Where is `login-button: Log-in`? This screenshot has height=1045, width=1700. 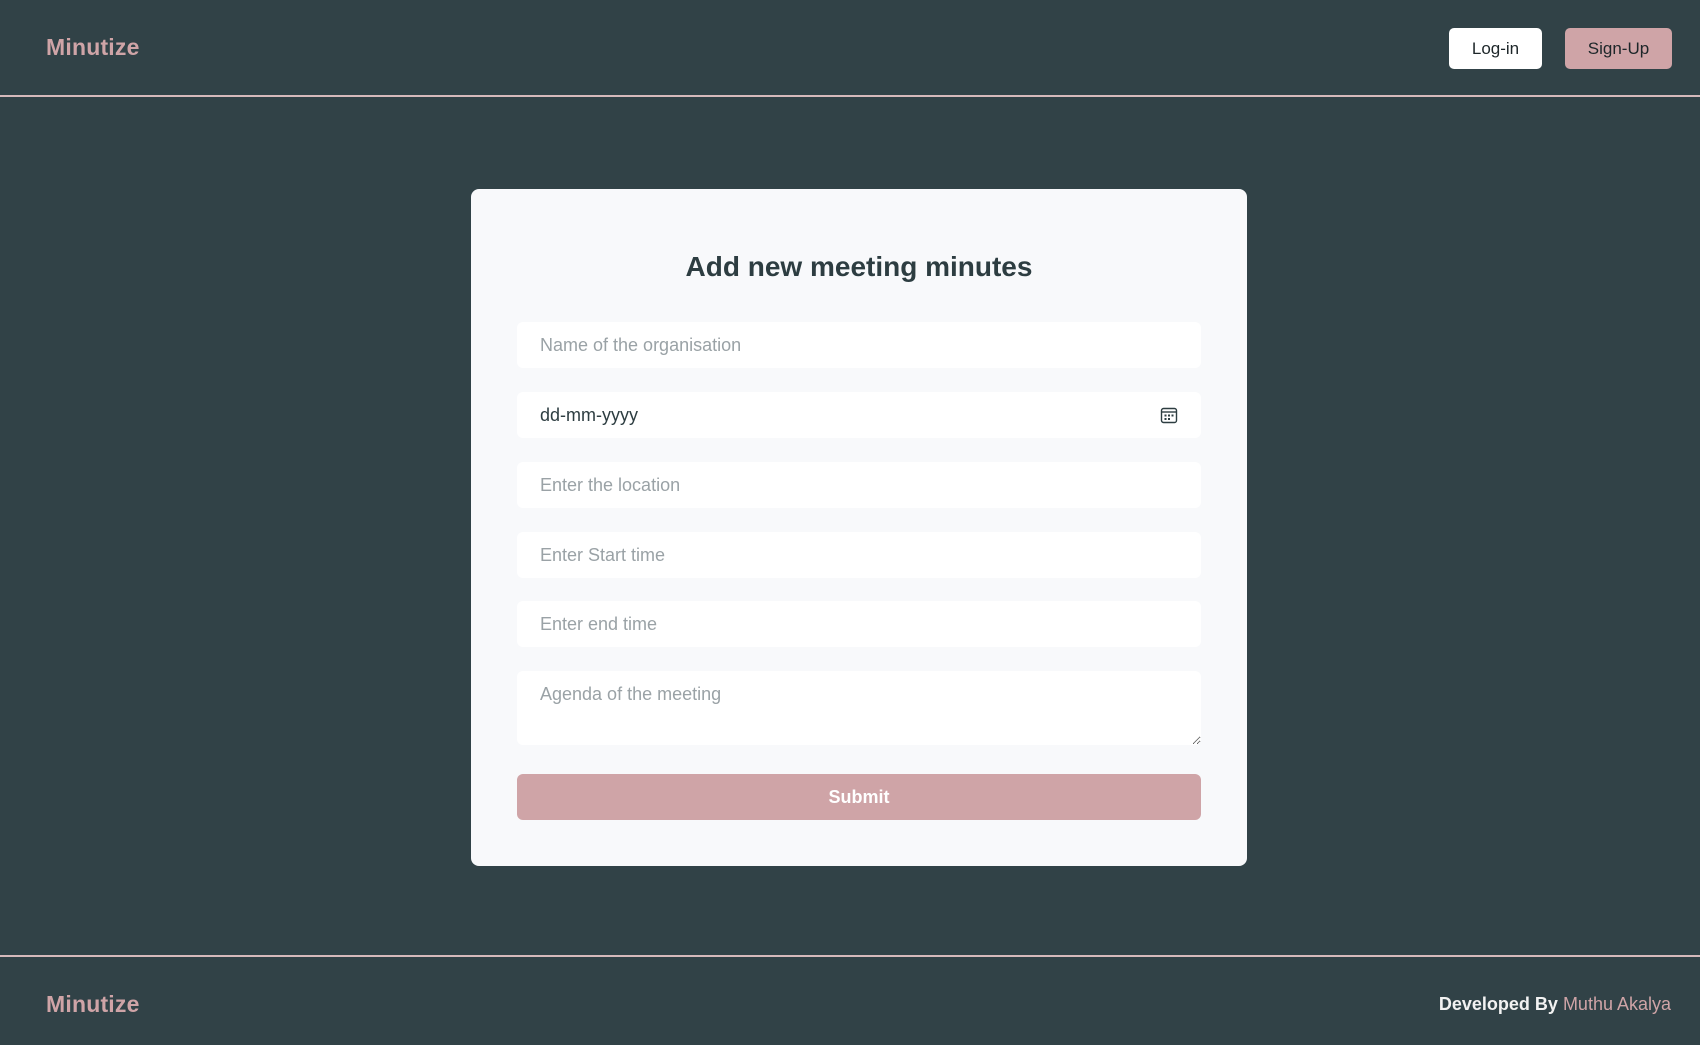
login-button: Log-in is located at coordinates (1495, 48).